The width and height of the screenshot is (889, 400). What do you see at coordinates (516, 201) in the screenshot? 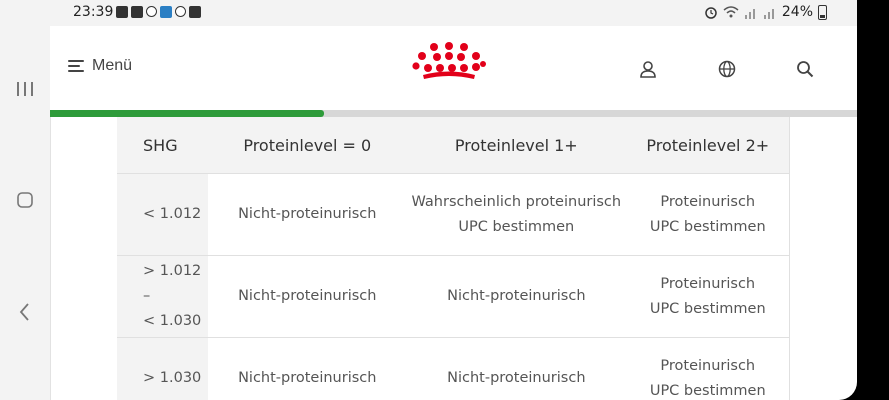
I see `cell-line: Wahrscheinlich proteinurisch` at bounding box center [516, 201].